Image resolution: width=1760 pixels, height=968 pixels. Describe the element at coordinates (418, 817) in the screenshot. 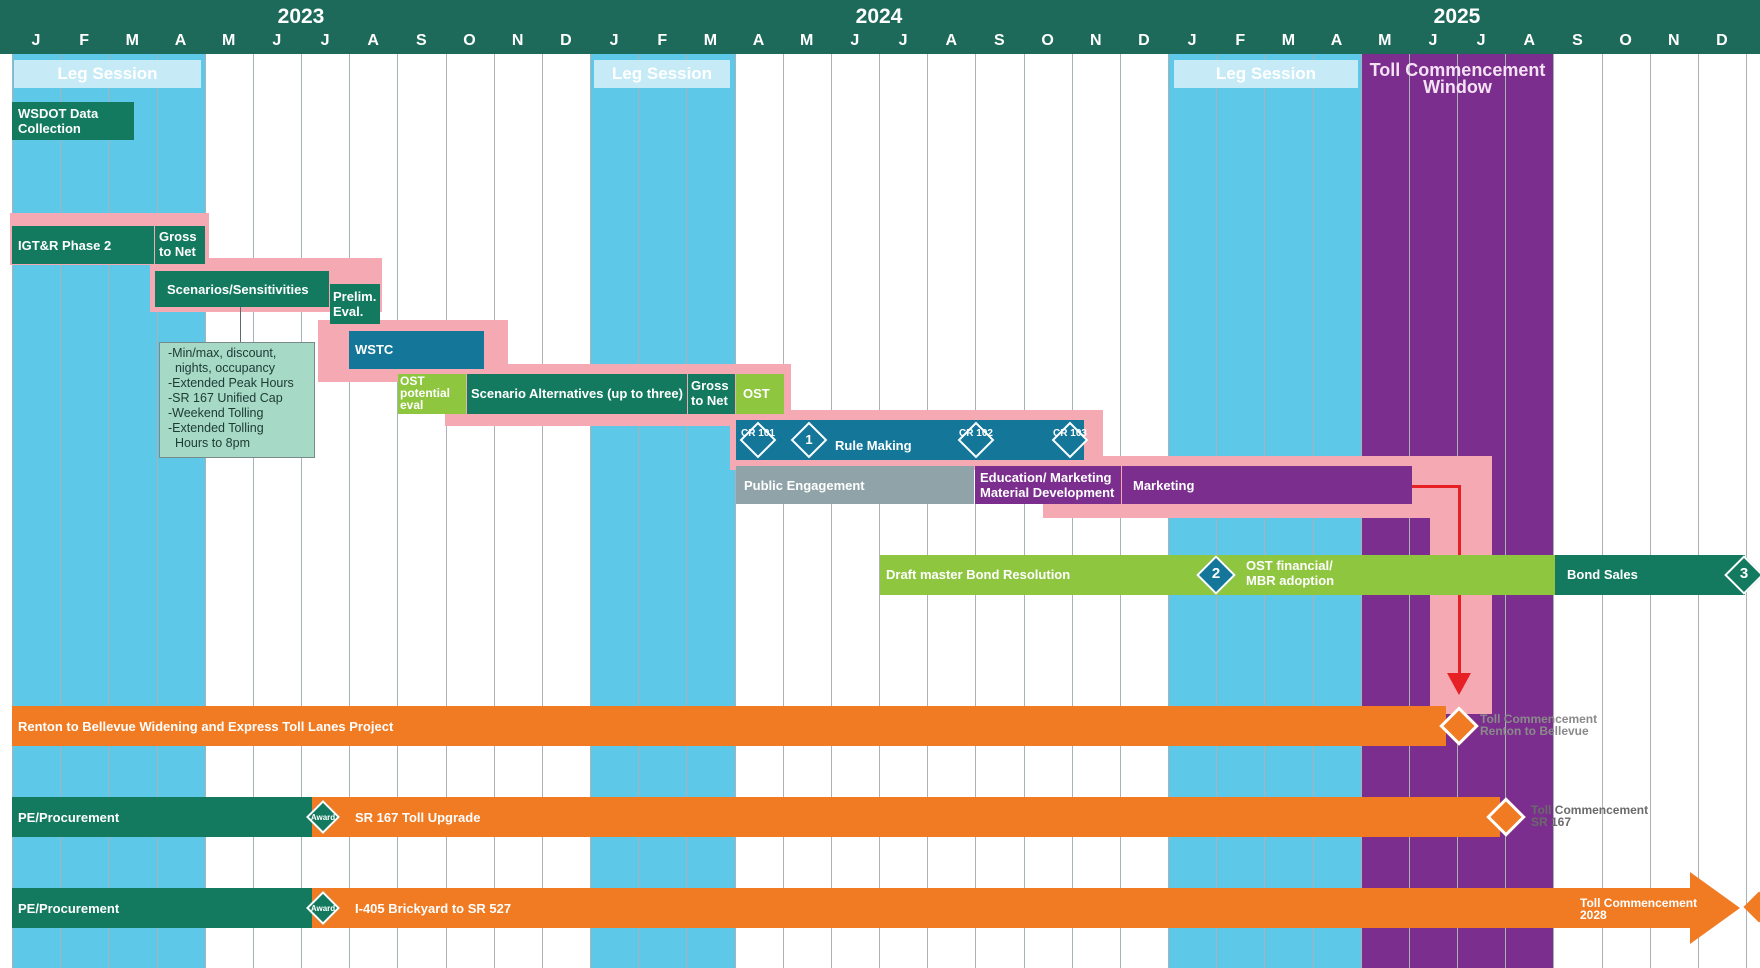

I see `project-label-sr167: SR 167 Toll Upgrade` at that location.